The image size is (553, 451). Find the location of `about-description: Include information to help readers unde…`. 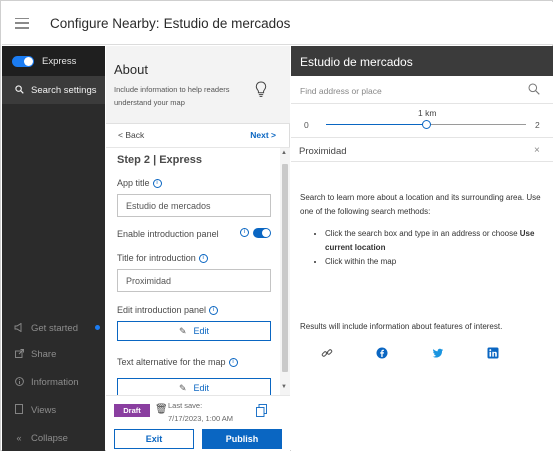

about-description: Include information to help readers unde… is located at coordinates (172, 96).